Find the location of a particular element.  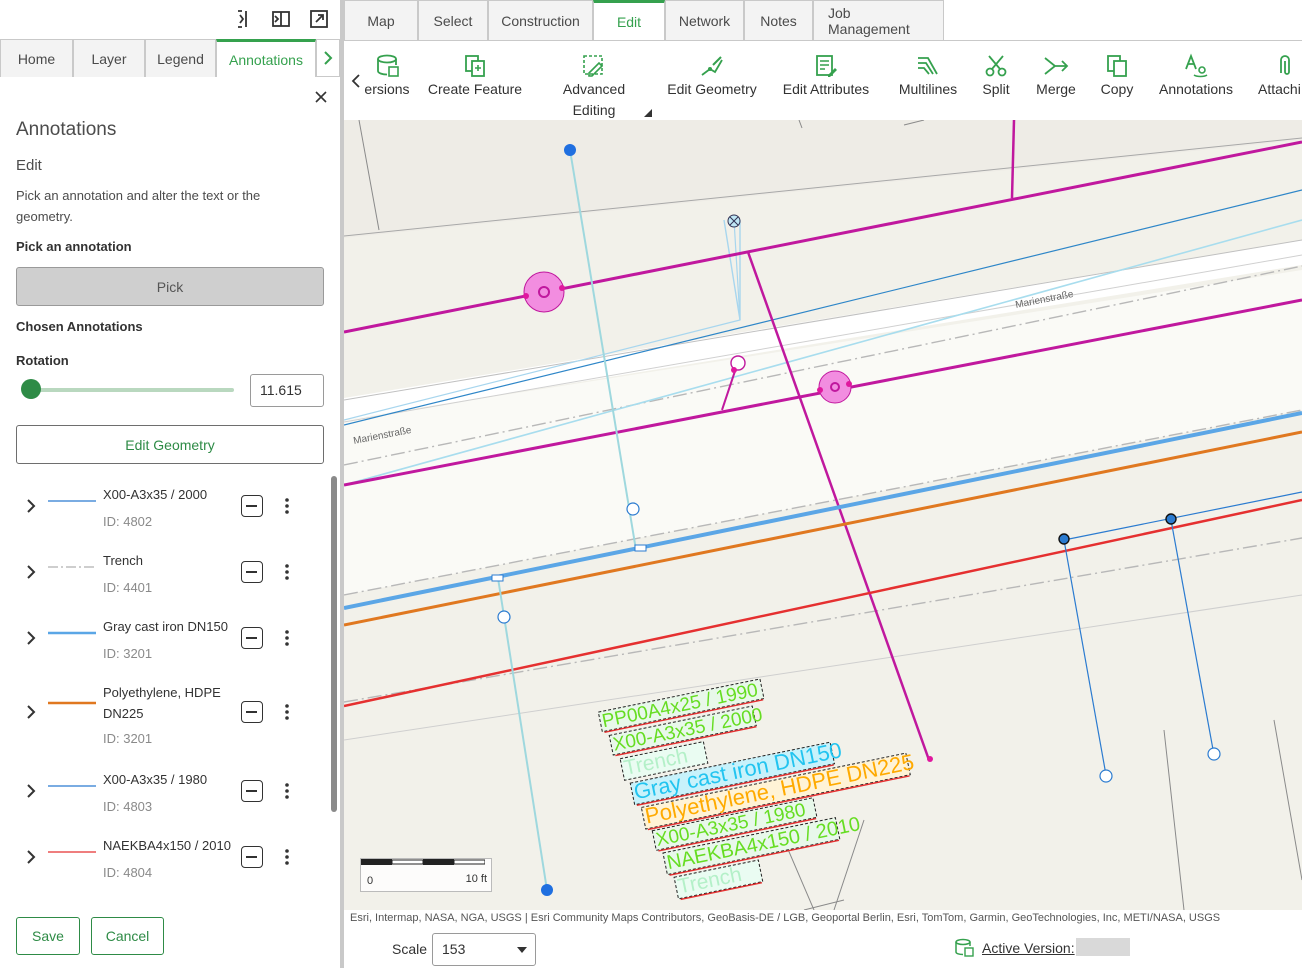

tab-select: Select is located at coordinates (453, 20).